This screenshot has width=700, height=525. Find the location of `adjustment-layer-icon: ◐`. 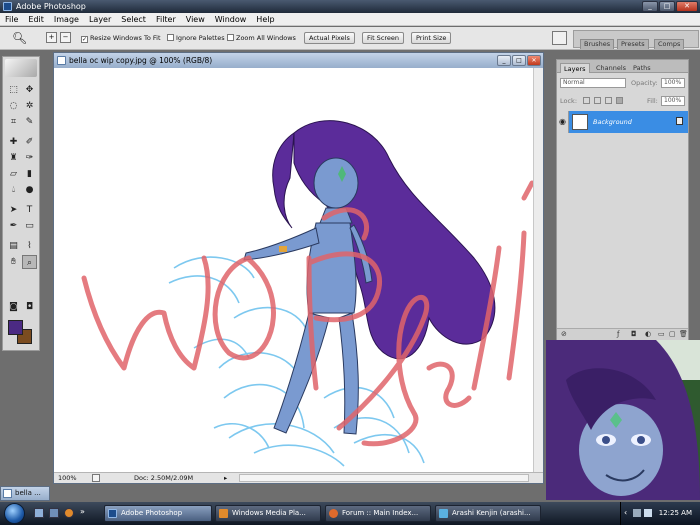

adjustment-layer-icon: ◐ is located at coordinates (648, 334).